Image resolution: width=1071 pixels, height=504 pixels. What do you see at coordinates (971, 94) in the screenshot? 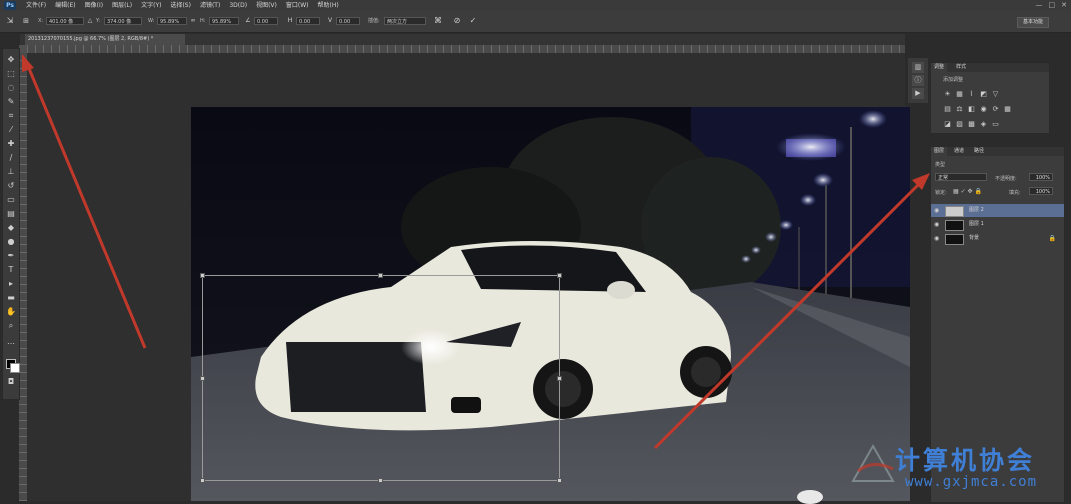
I see `curves-icon: ⌇` at bounding box center [971, 94].